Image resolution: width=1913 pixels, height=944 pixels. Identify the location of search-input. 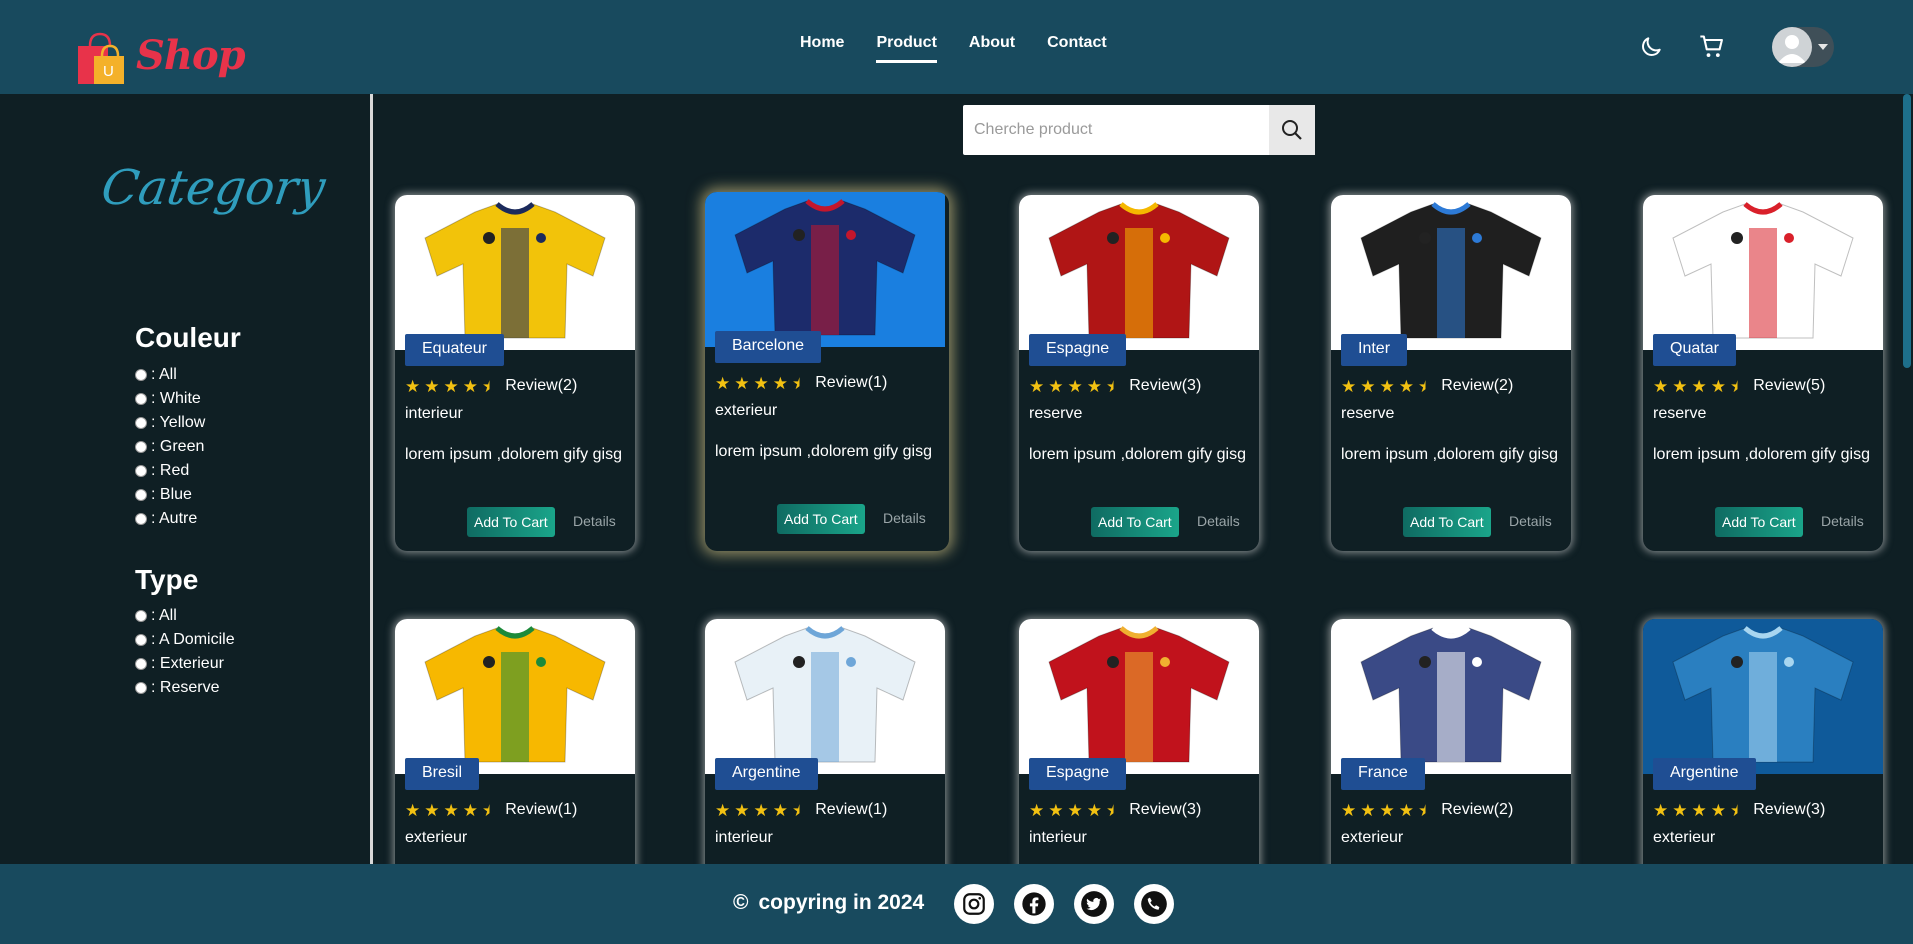
(1115, 130).